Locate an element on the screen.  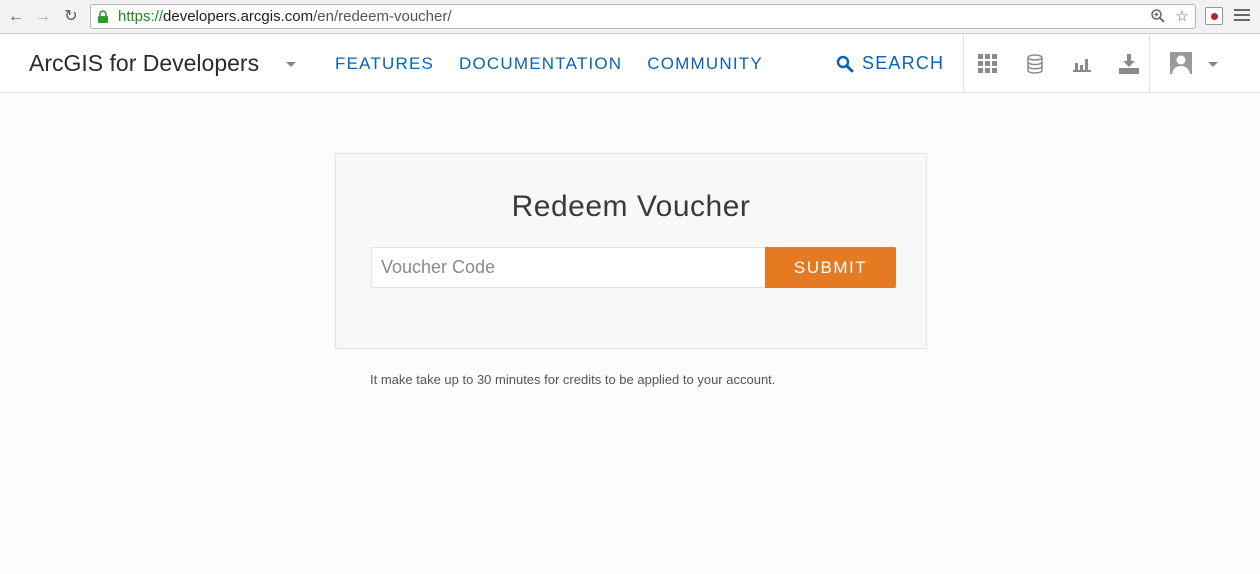
apps-button is located at coordinates (987, 63).